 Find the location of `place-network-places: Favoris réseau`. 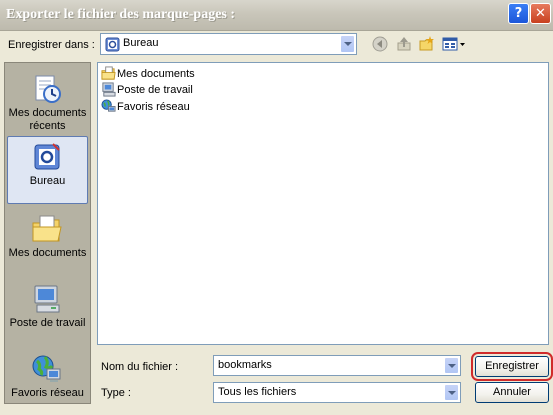

place-network-places: Favoris réseau is located at coordinates (47, 381).